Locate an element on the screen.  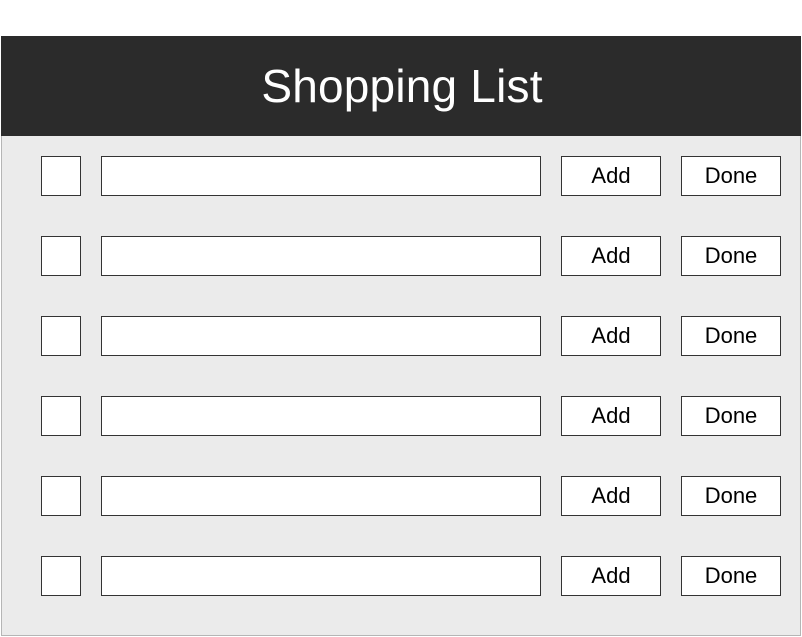
page-title: Shopping List is located at coordinates (402, 86).